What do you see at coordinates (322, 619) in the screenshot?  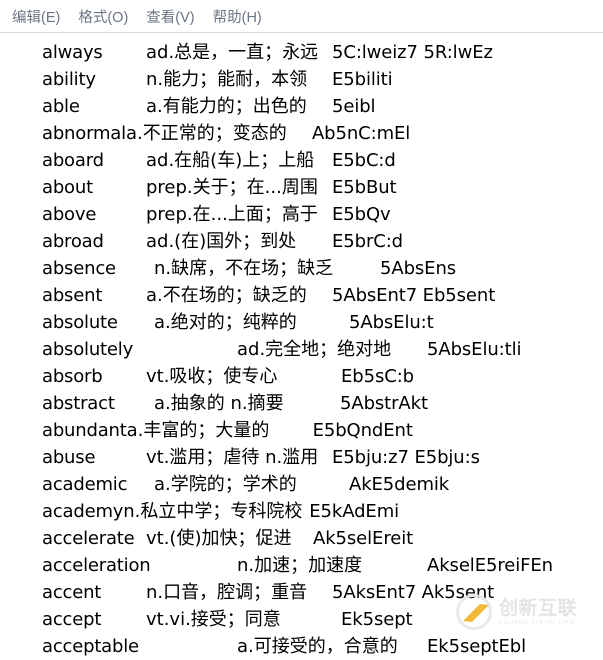 I see `vocabulary-row: accept vt.vi.接受；同意 Ek5sept` at bounding box center [322, 619].